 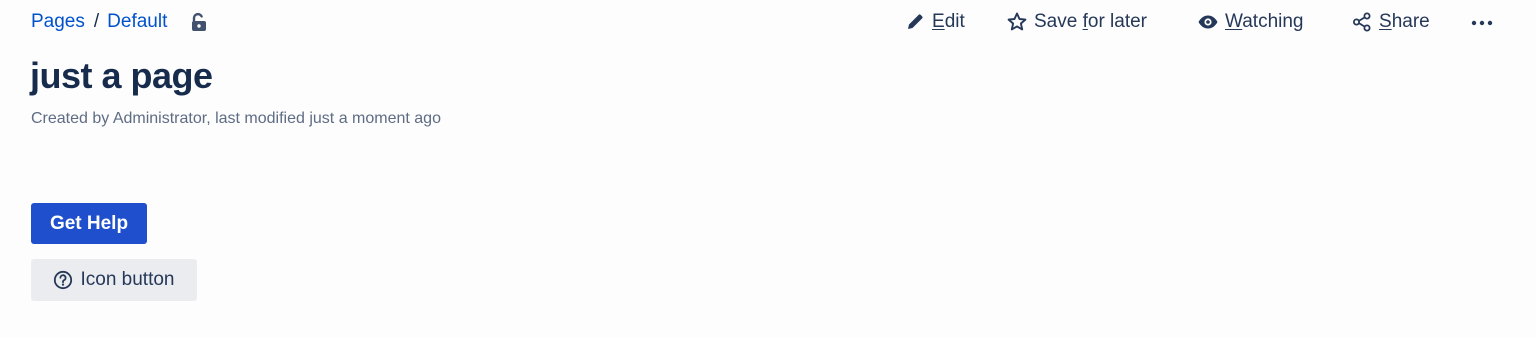 What do you see at coordinates (58, 22) in the screenshot?
I see `breadcrumb-pages-link: Pages` at bounding box center [58, 22].